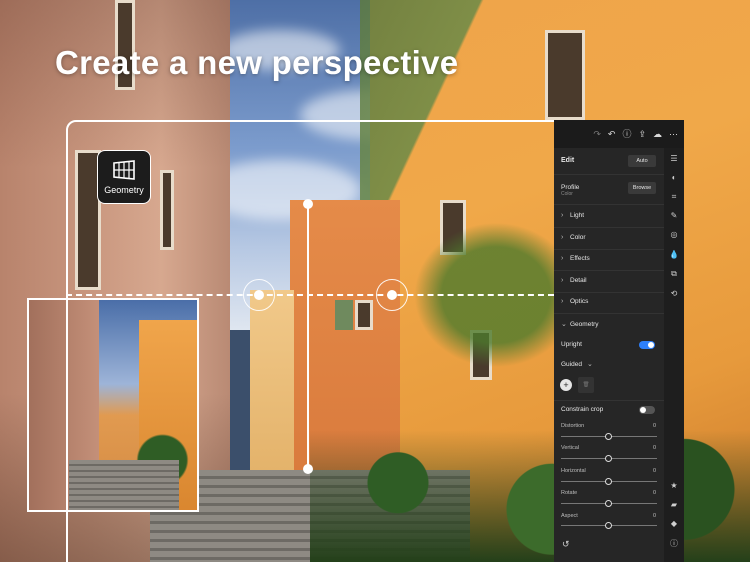  What do you see at coordinates (609, 215) in the screenshot?
I see `section-light: › Light` at bounding box center [609, 215].